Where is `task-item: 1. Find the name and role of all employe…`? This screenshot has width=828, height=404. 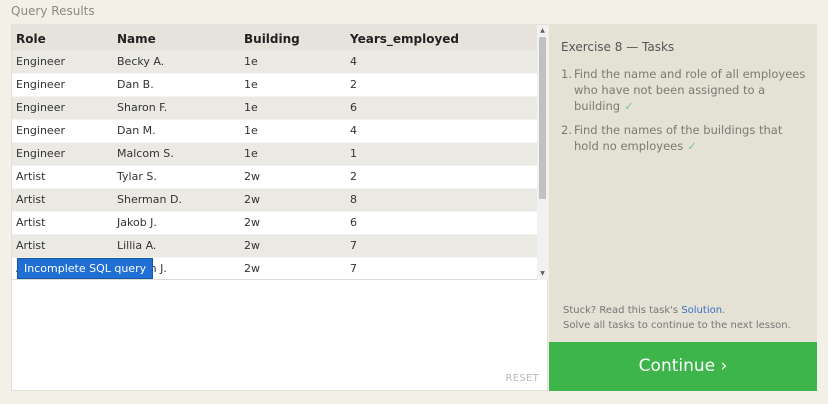 task-item: 1. Find the name and role of all employe… is located at coordinates (684, 90).